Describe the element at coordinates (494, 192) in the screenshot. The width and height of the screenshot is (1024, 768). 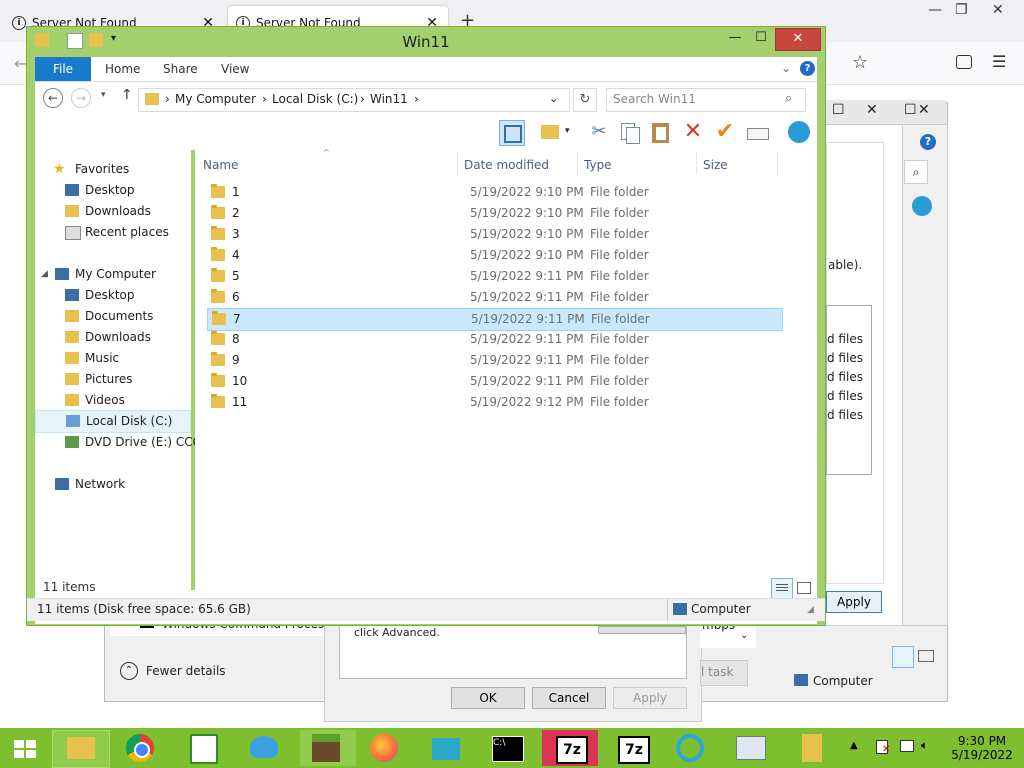
I see `table-row: 1 5/19/2022 9:10 PM File folder` at that location.